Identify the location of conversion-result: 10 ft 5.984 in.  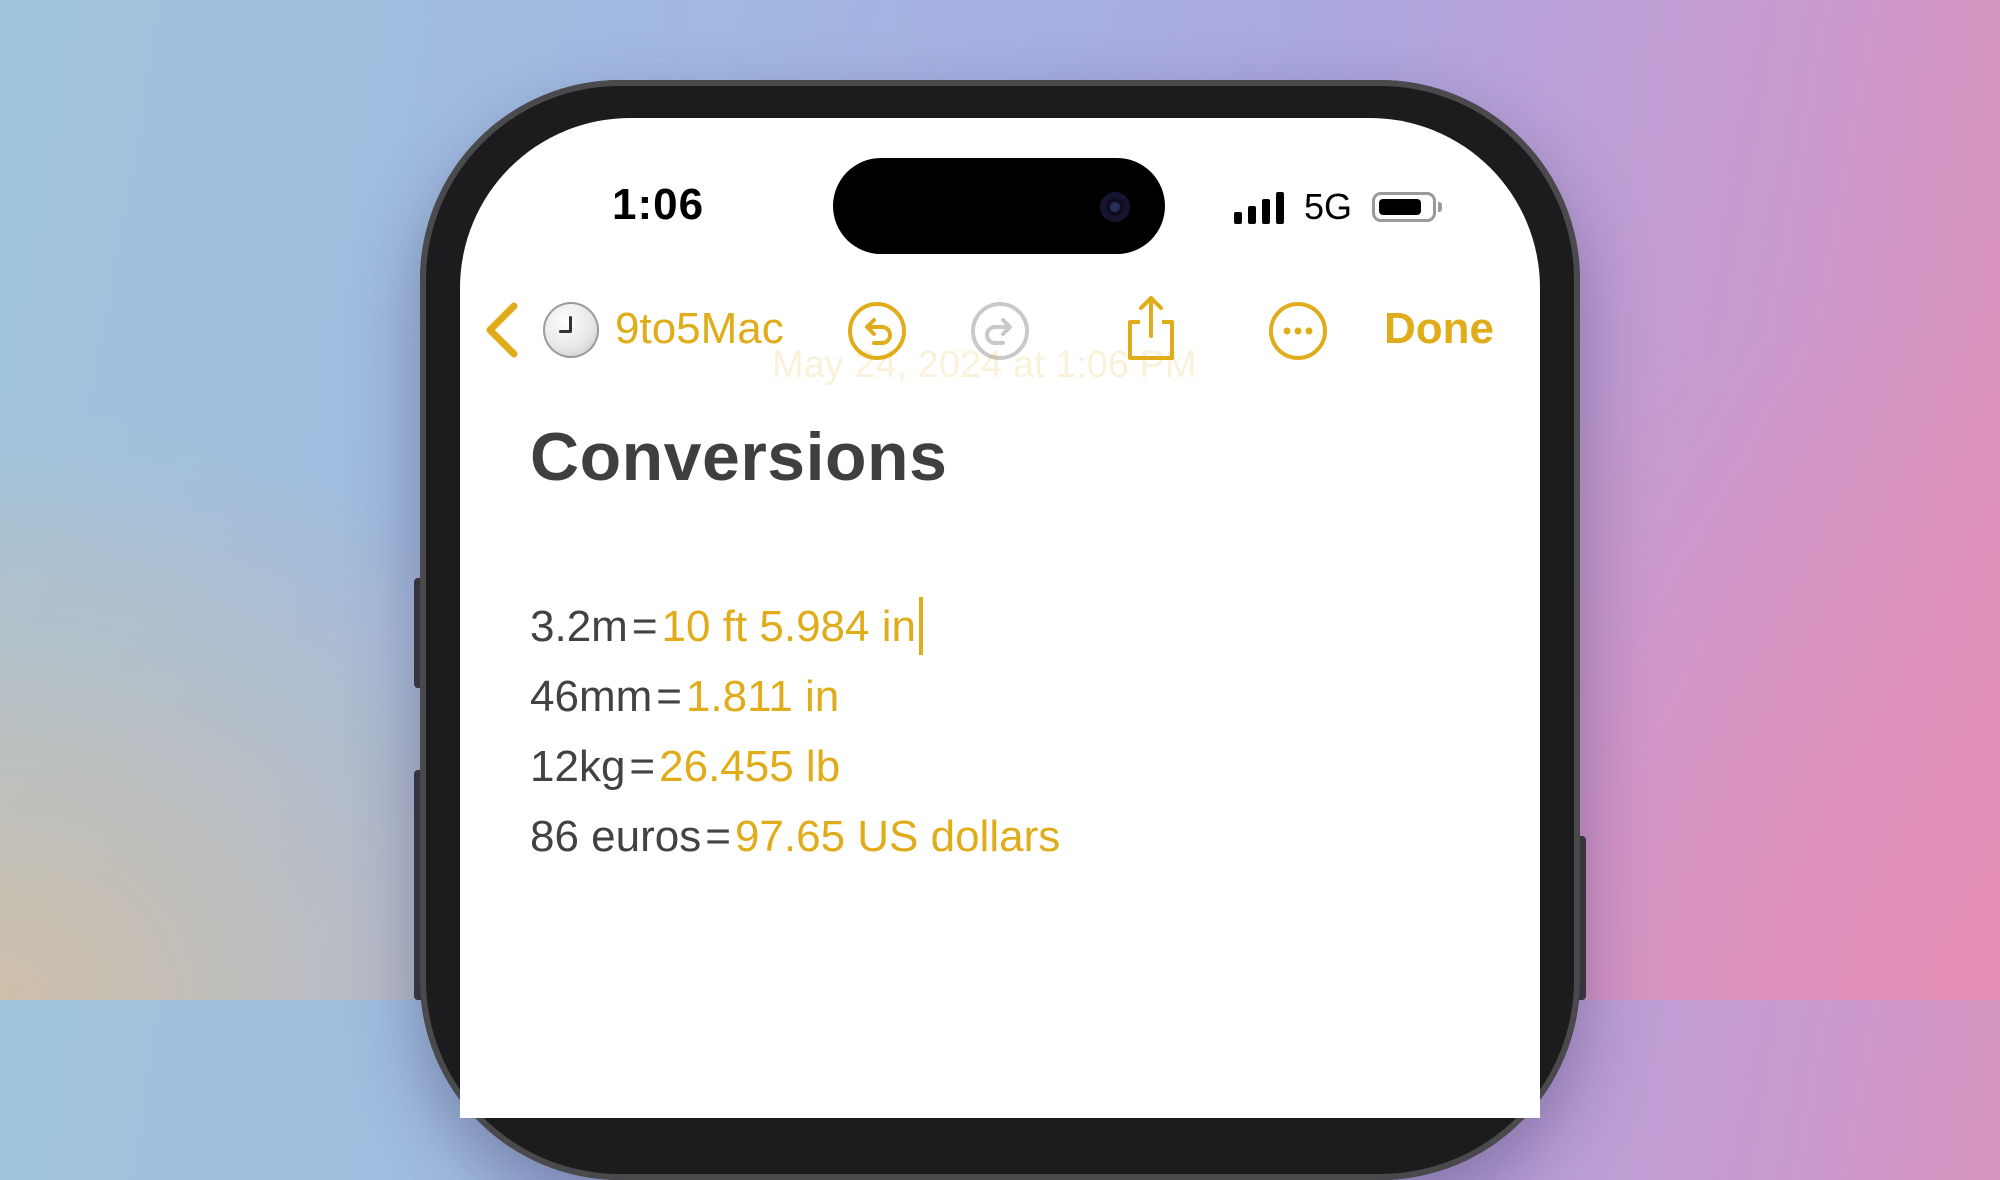
(788, 626).